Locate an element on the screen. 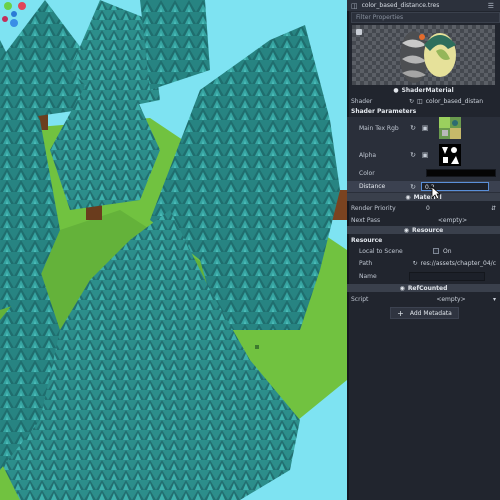 This screenshot has height=500, width=500. menu-icon: ☰ is located at coordinates (491, 6).